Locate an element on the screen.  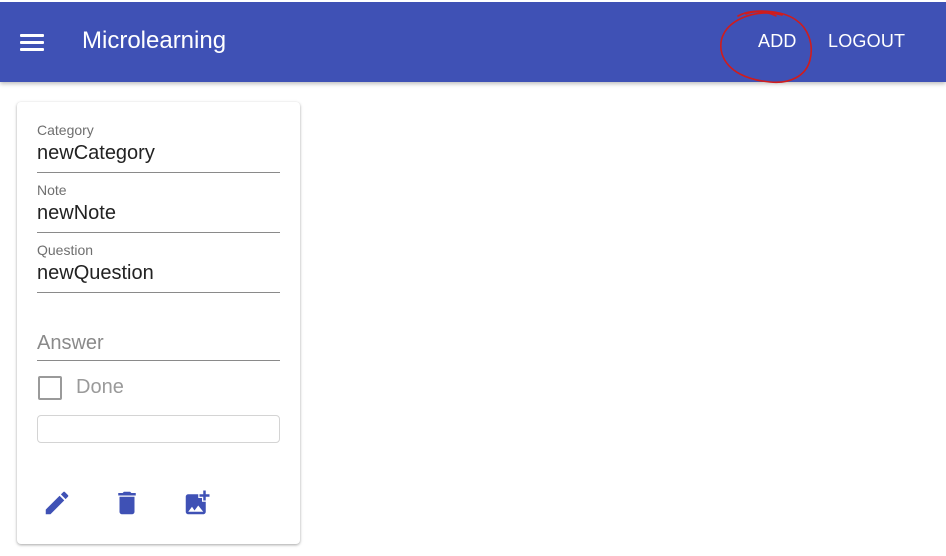
delete-button is located at coordinates (127, 503).